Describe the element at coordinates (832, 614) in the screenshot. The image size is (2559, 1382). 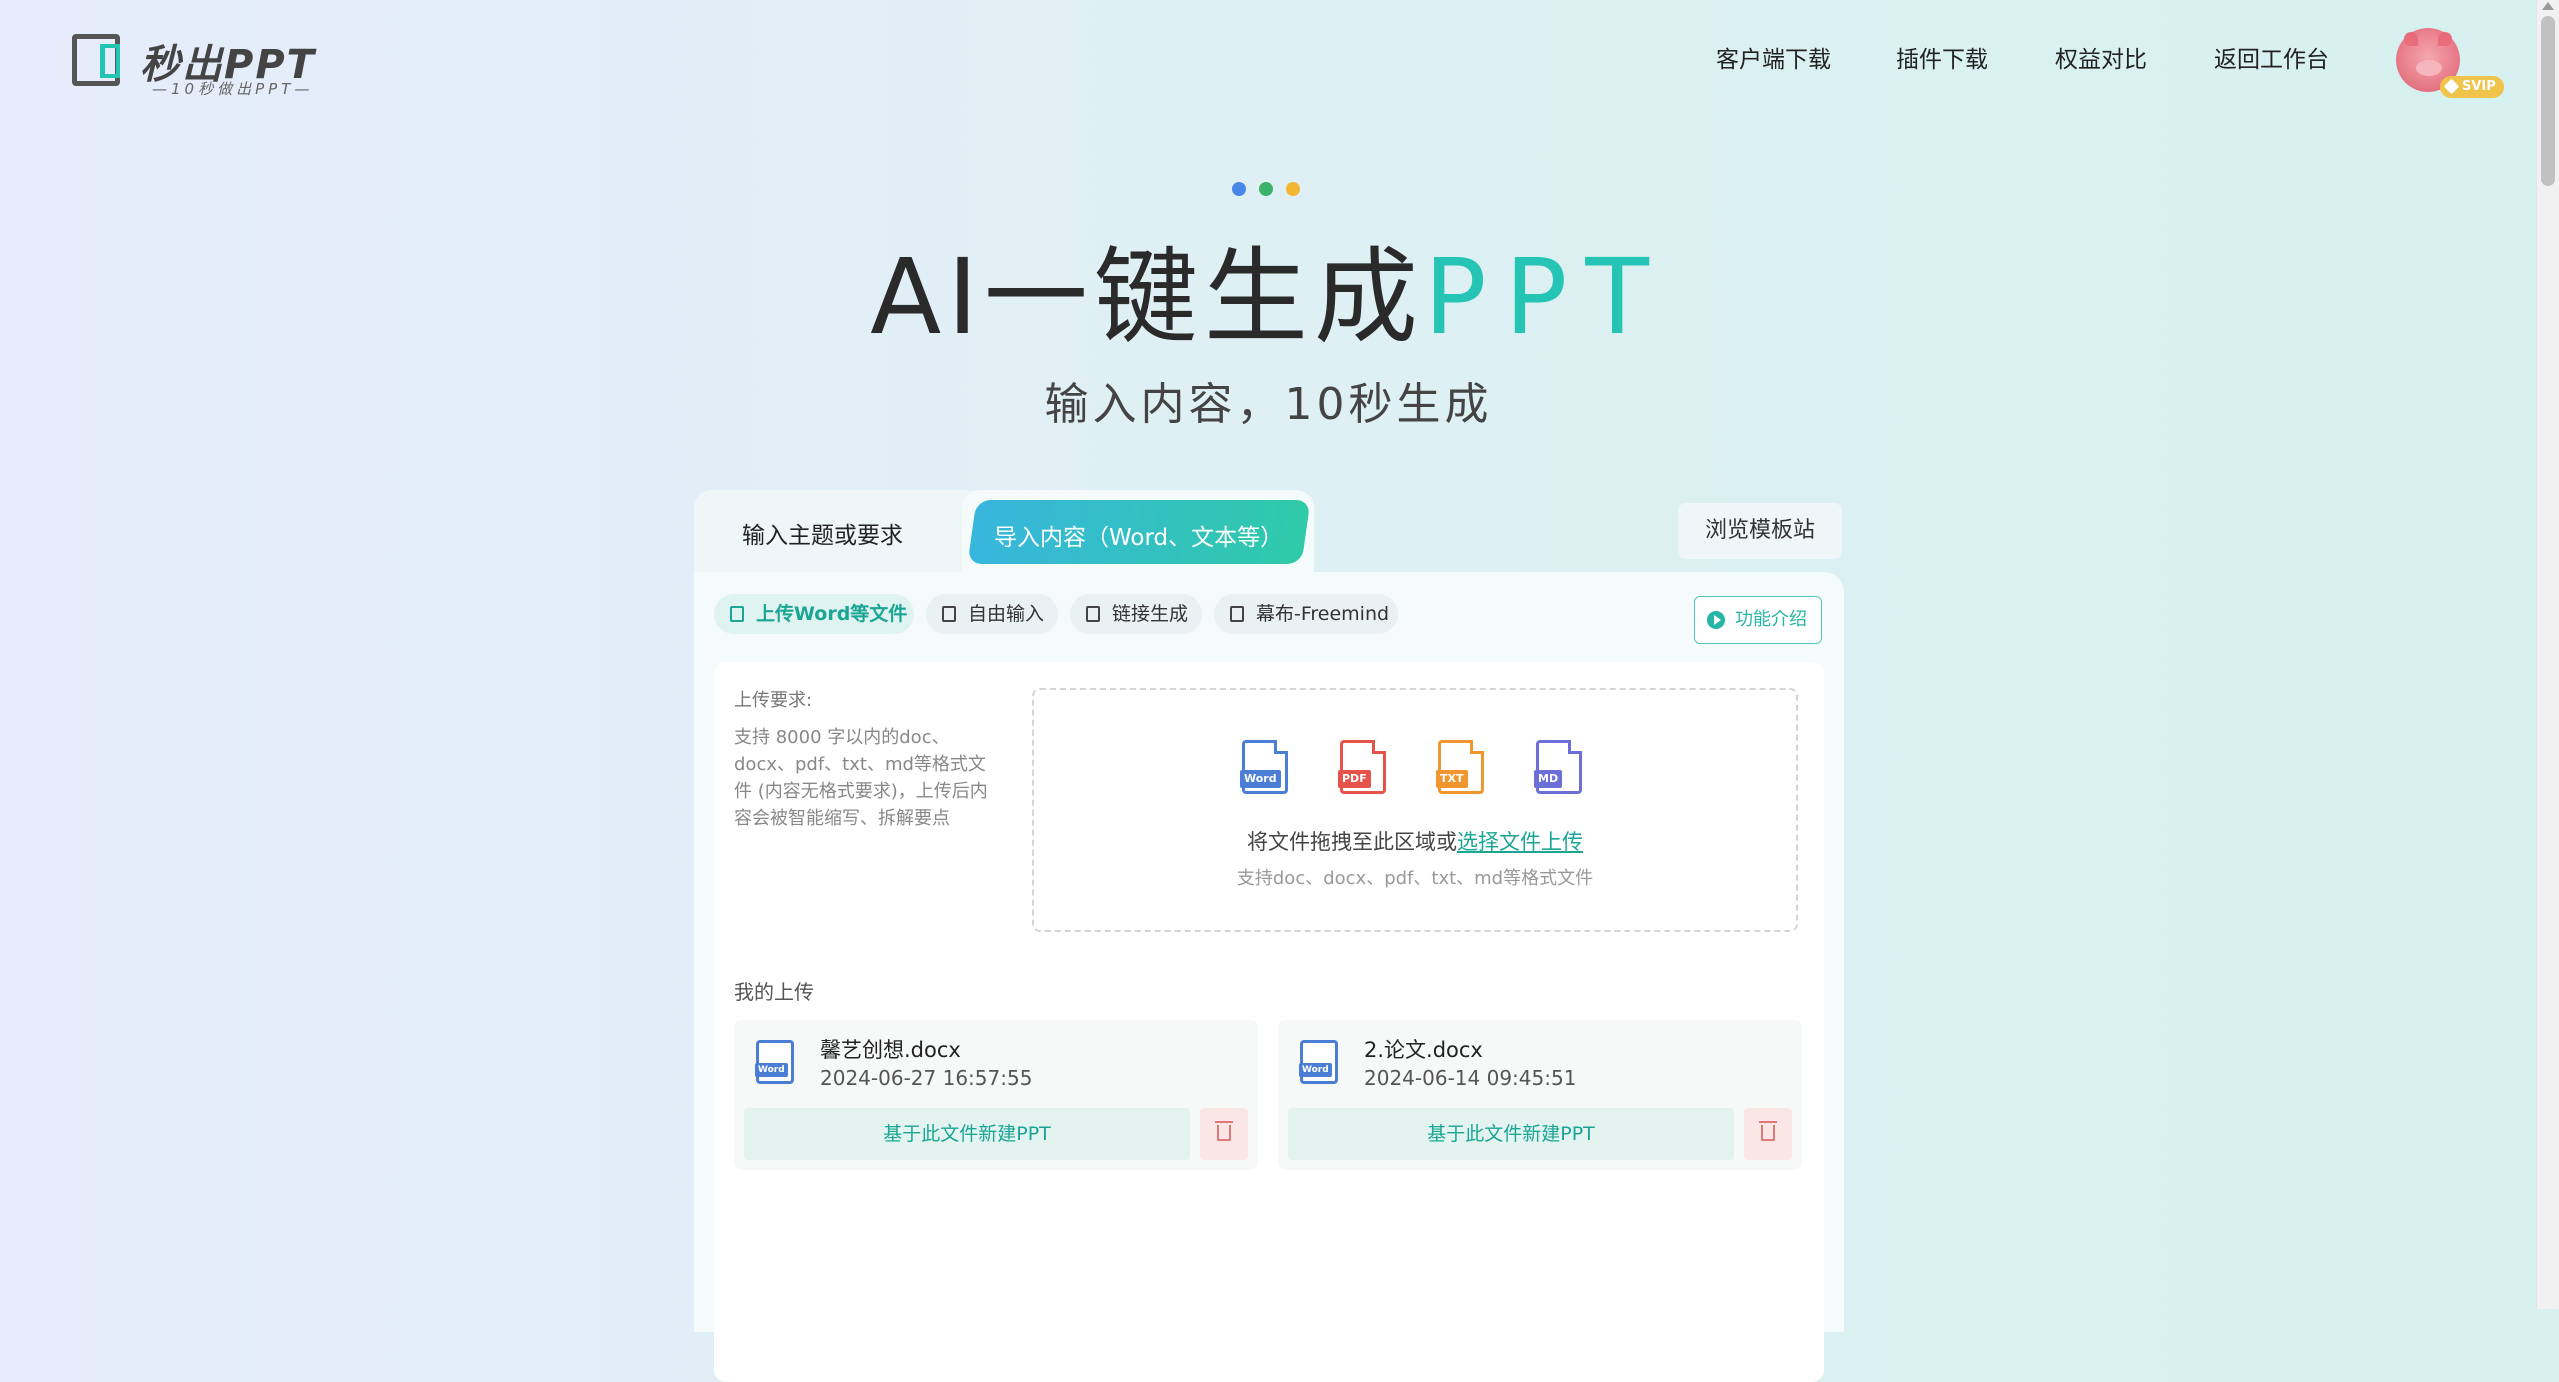
I see `chip-upload-label: 上传Word等文件` at that location.